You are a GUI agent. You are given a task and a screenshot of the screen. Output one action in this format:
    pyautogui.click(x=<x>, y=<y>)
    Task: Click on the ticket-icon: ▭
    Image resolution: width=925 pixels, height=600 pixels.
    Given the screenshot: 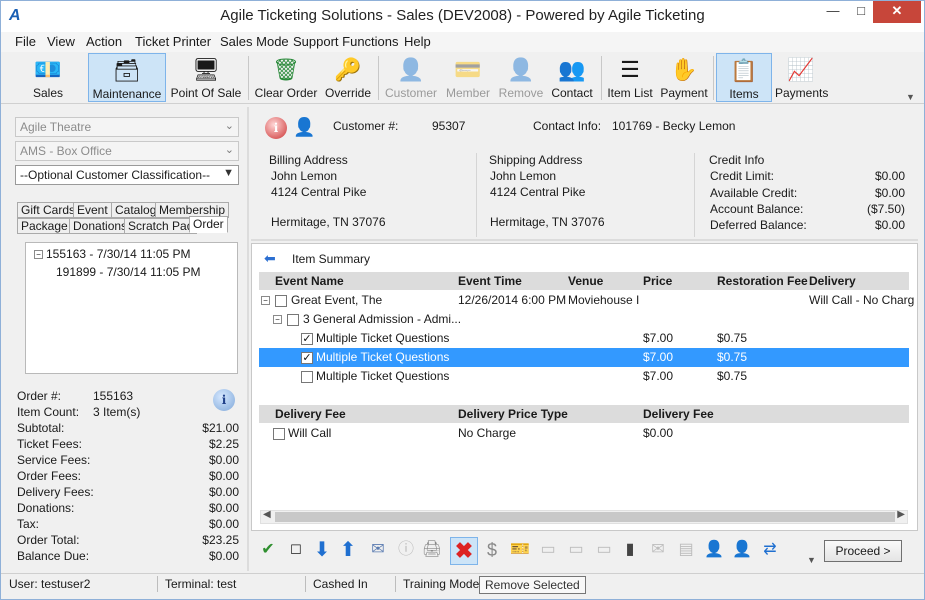 What is the action you would take?
    pyautogui.click(x=548, y=550)
    